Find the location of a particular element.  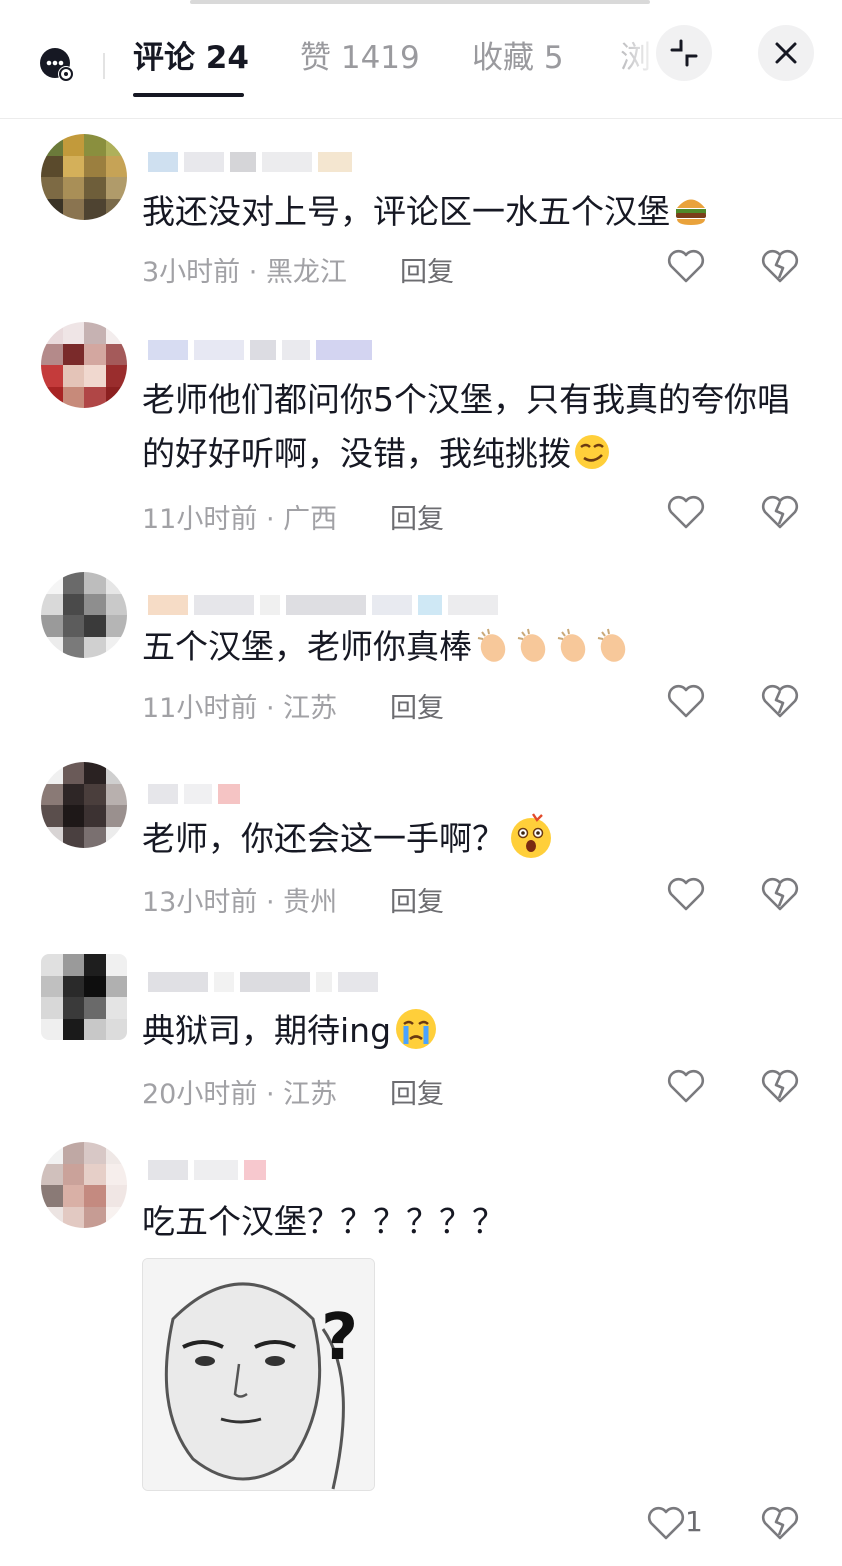

comment-meta: 13小时前 · 贵州 is located at coordinates (240, 902).